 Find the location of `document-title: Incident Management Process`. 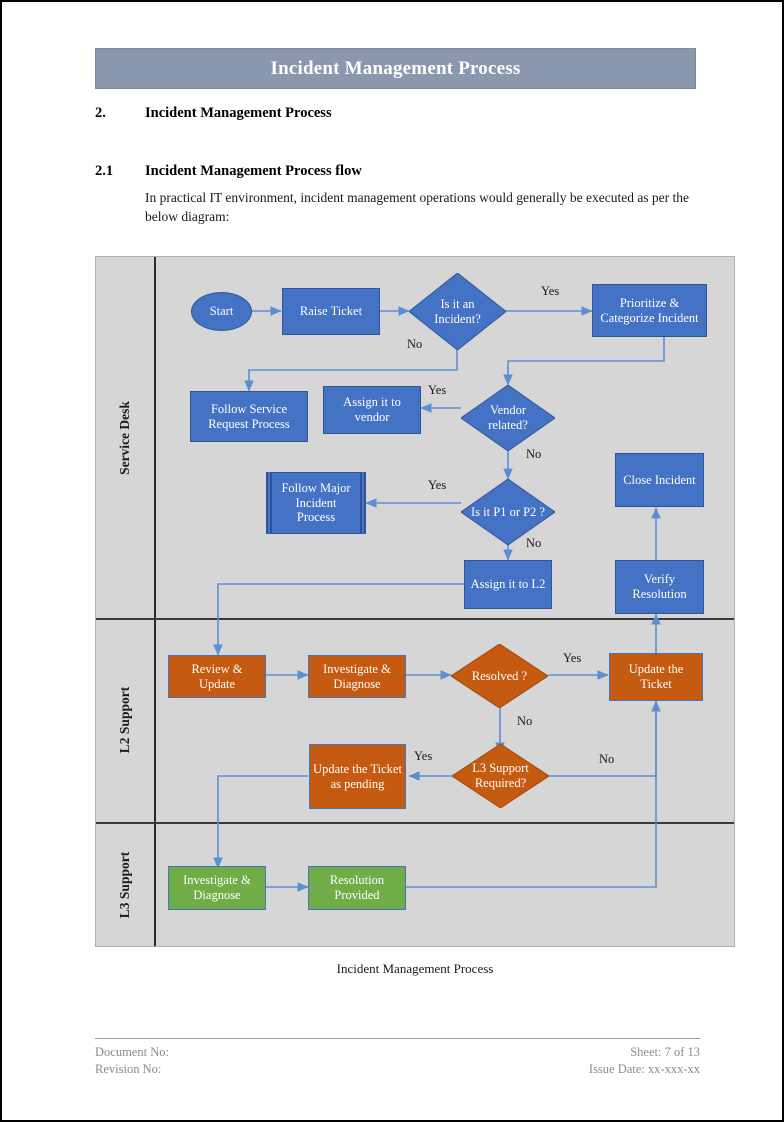

document-title: Incident Management Process is located at coordinates (395, 68).